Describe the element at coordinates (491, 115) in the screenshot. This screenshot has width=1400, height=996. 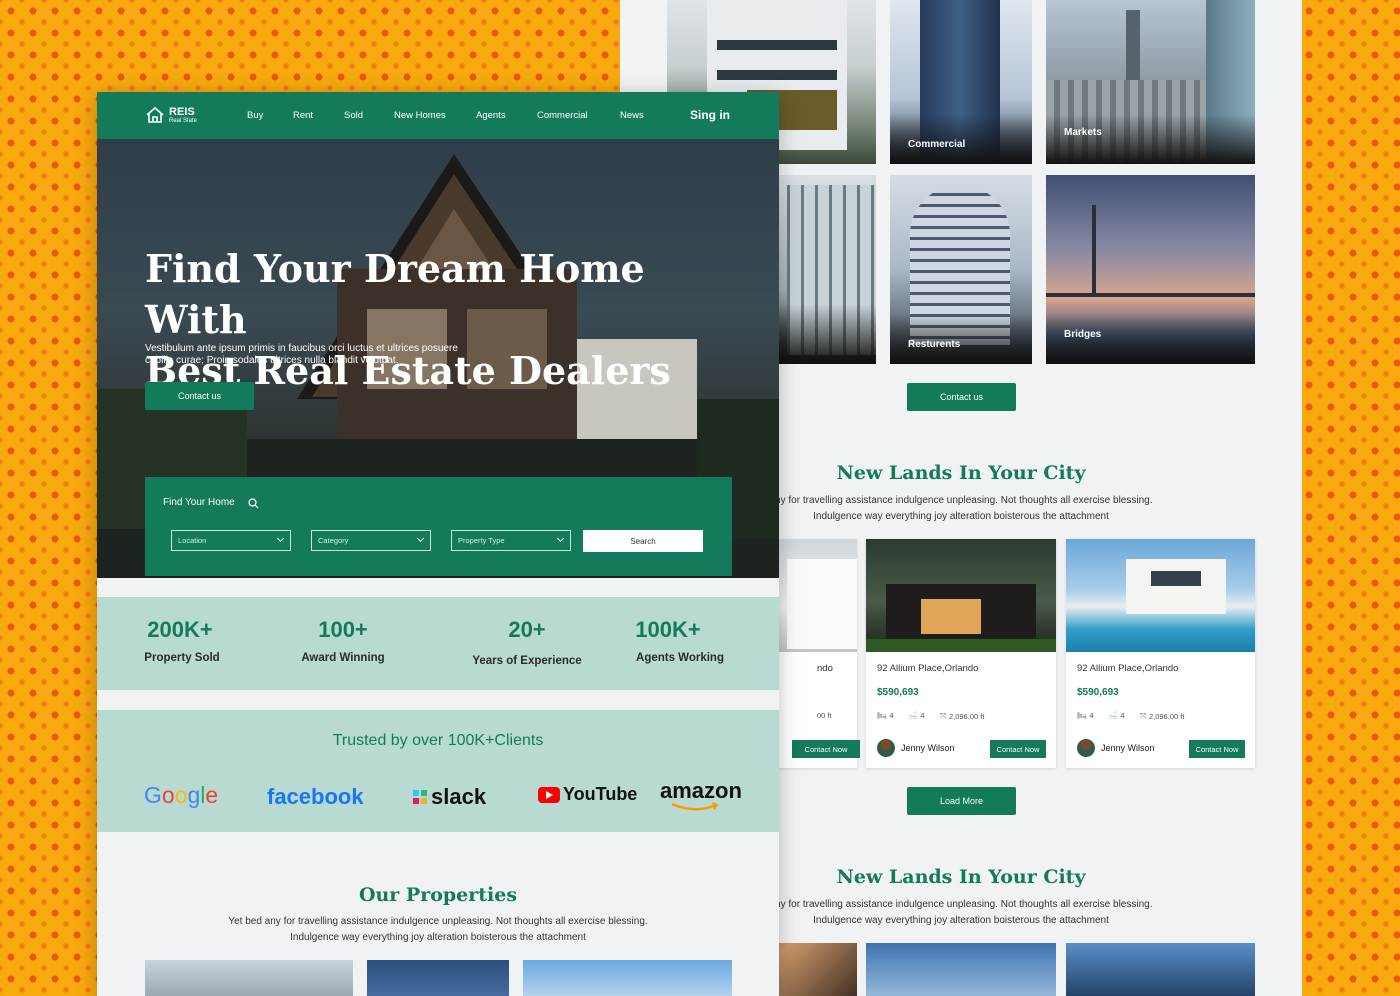
I see `nav-agents: Agents` at that location.